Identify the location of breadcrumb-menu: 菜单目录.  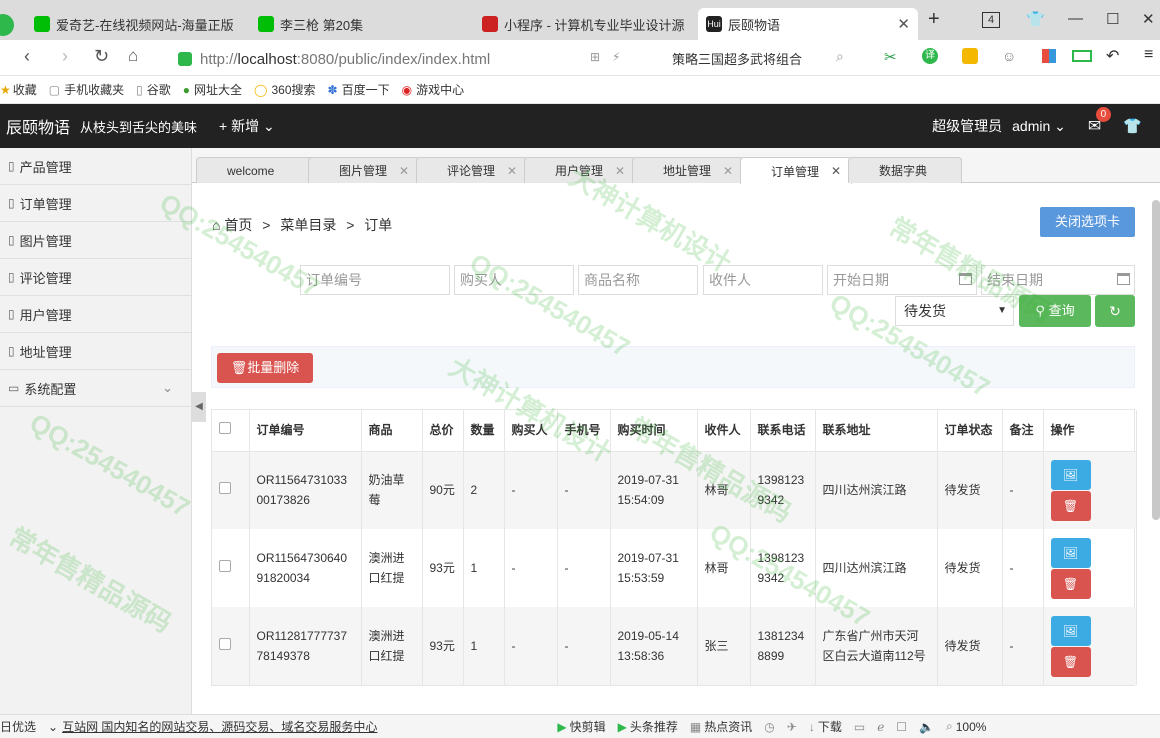
(308, 225).